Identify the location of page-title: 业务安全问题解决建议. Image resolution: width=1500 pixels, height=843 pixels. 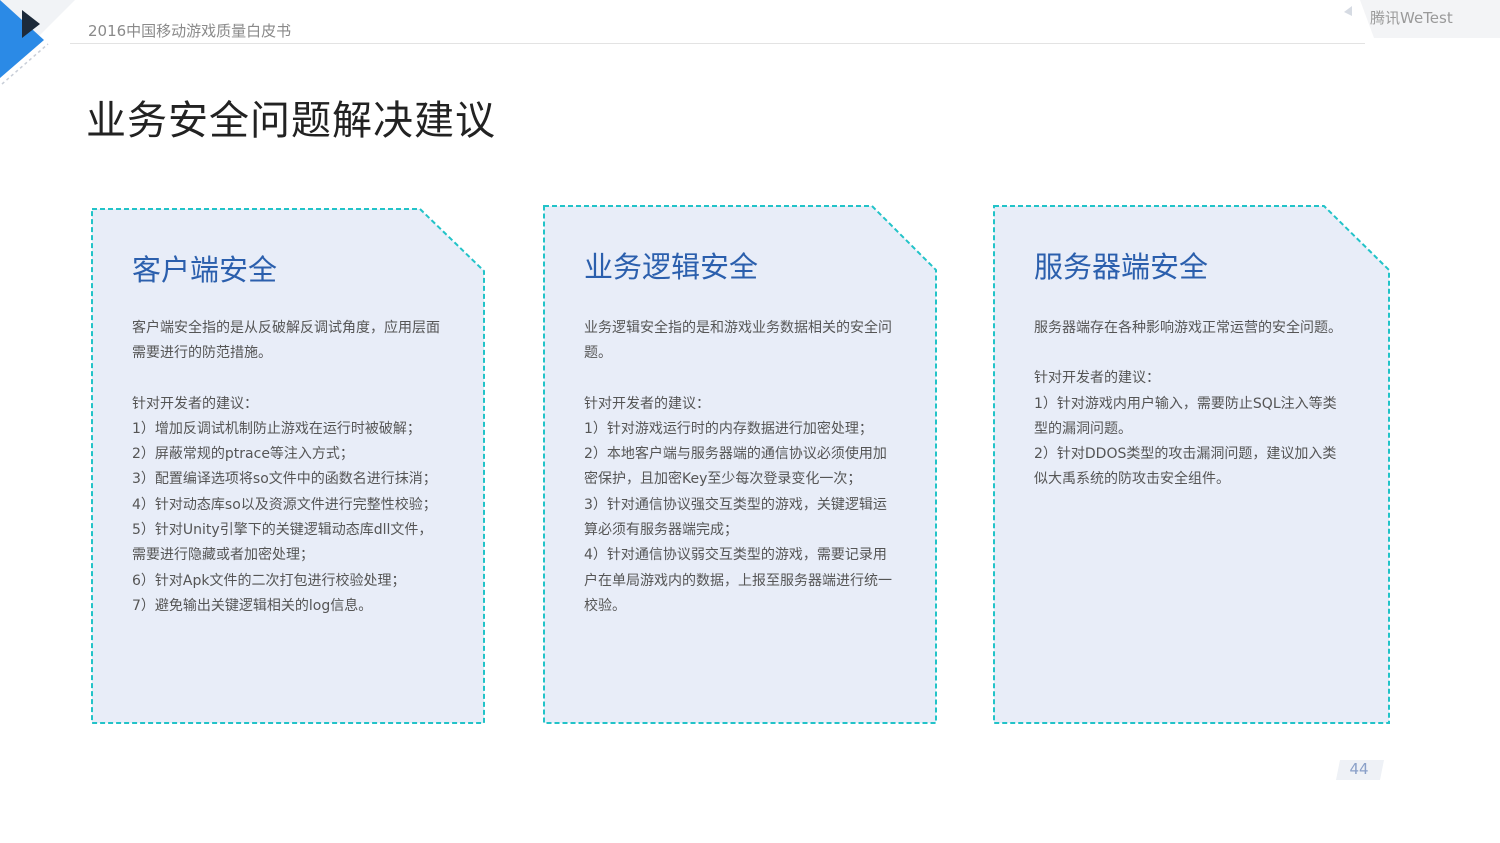
(291, 121).